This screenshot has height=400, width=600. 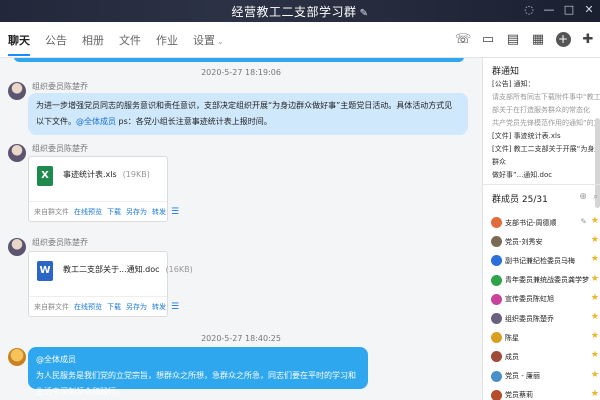 I want to click on doc-icon: ▤, so click(x=513, y=39).